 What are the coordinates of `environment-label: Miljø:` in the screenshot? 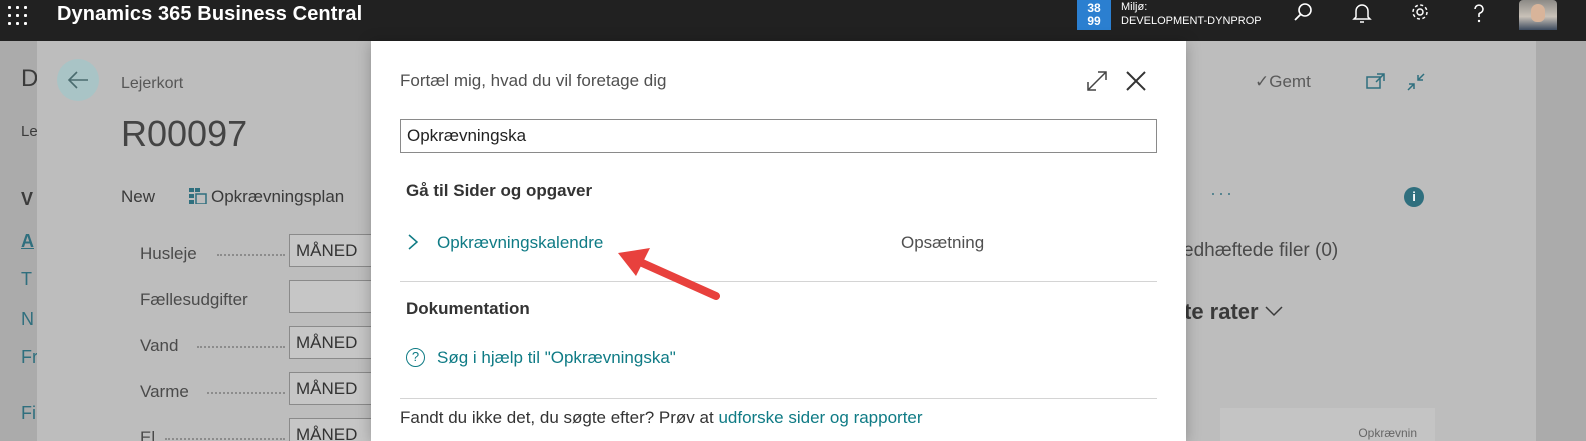 It's located at (1134, 7).